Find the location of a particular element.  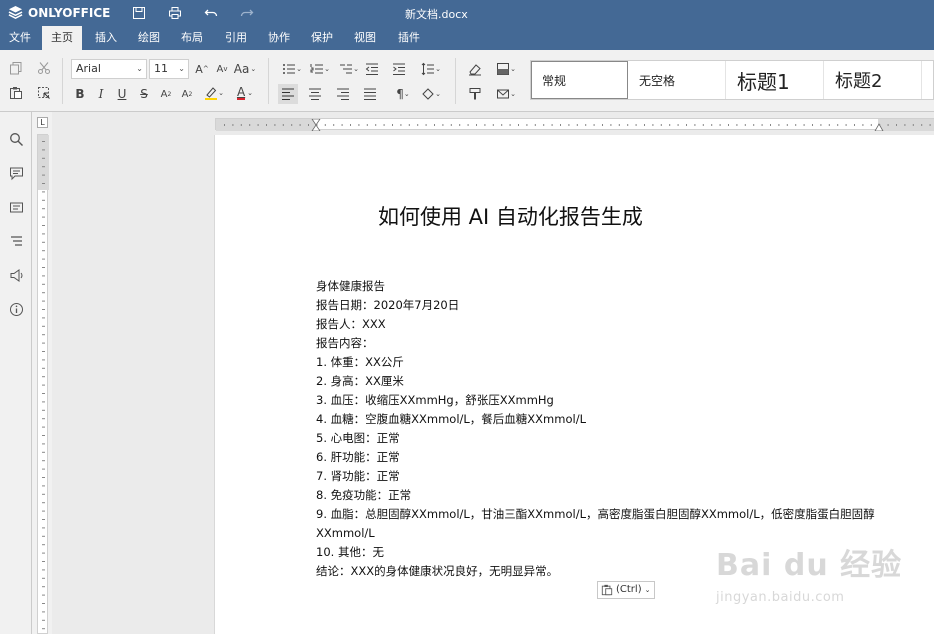

tab-collaboration: 协作 is located at coordinates (279, 38).